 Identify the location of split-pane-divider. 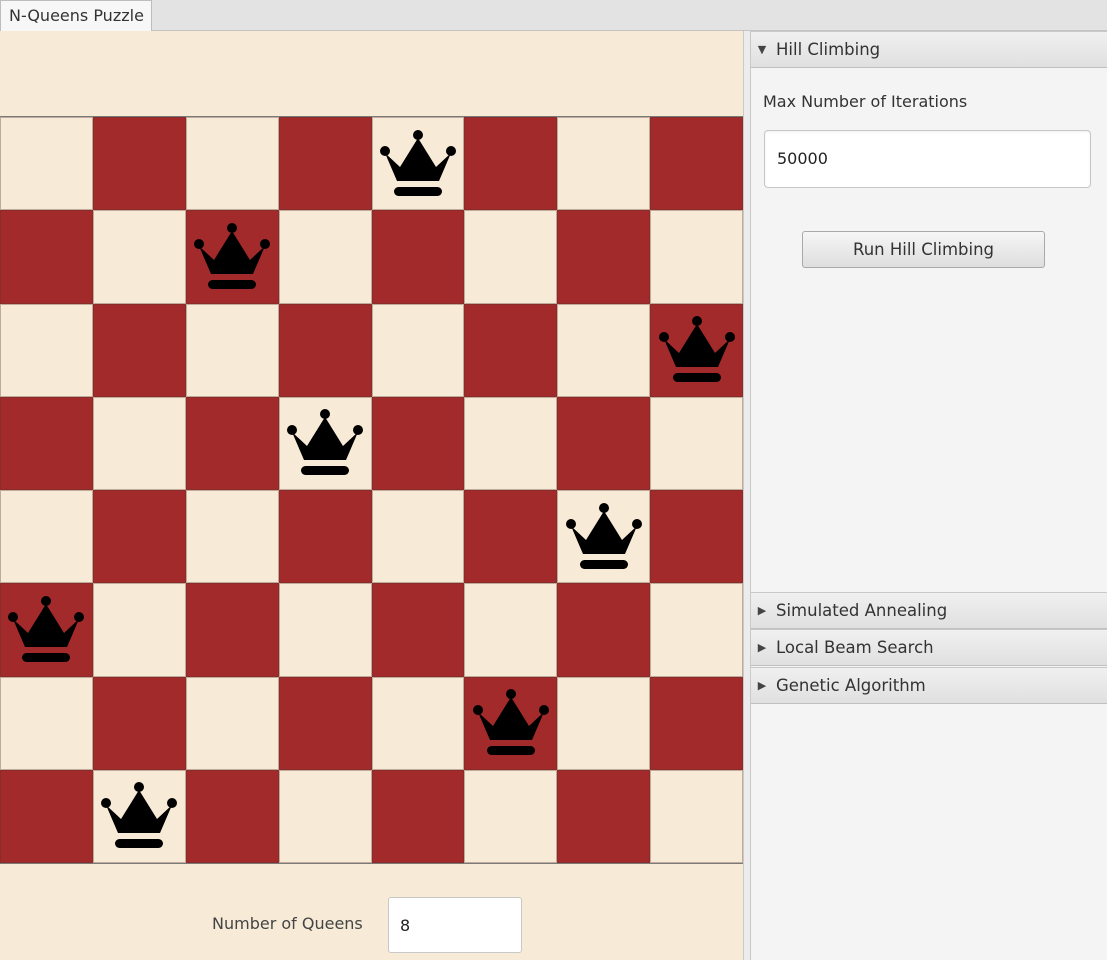
(747, 495).